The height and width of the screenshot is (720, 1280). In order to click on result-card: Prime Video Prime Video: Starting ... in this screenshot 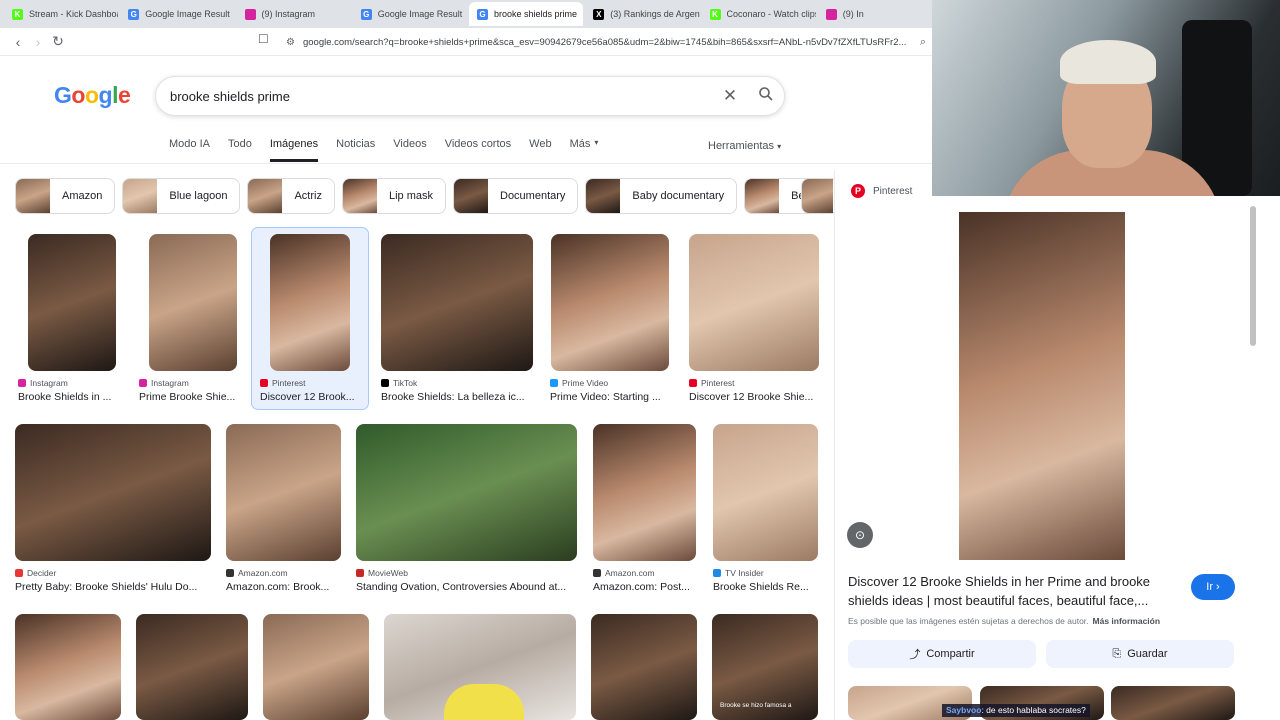, I will do `click(610, 318)`.